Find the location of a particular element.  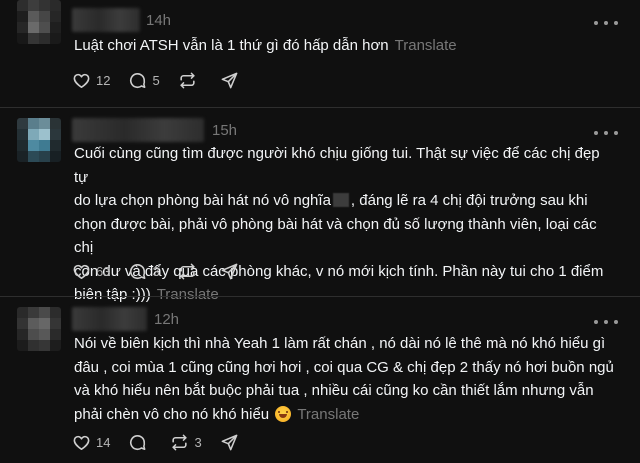

like-button: 63 is located at coordinates (91, 271).